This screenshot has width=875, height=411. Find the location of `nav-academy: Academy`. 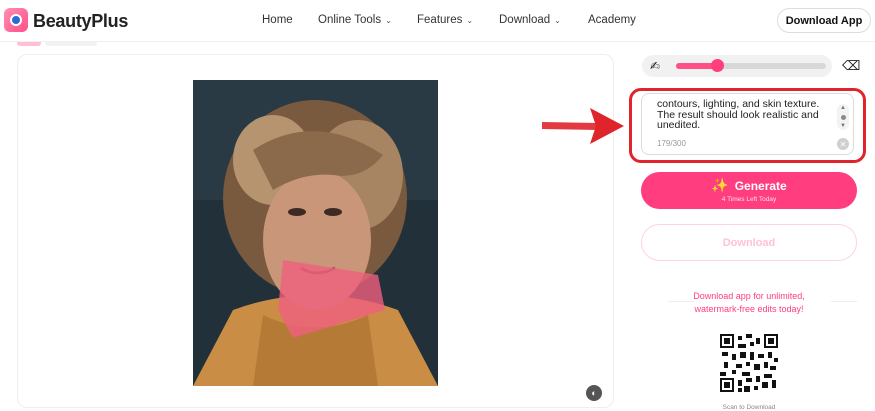

nav-academy: Academy is located at coordinates (612, 20).